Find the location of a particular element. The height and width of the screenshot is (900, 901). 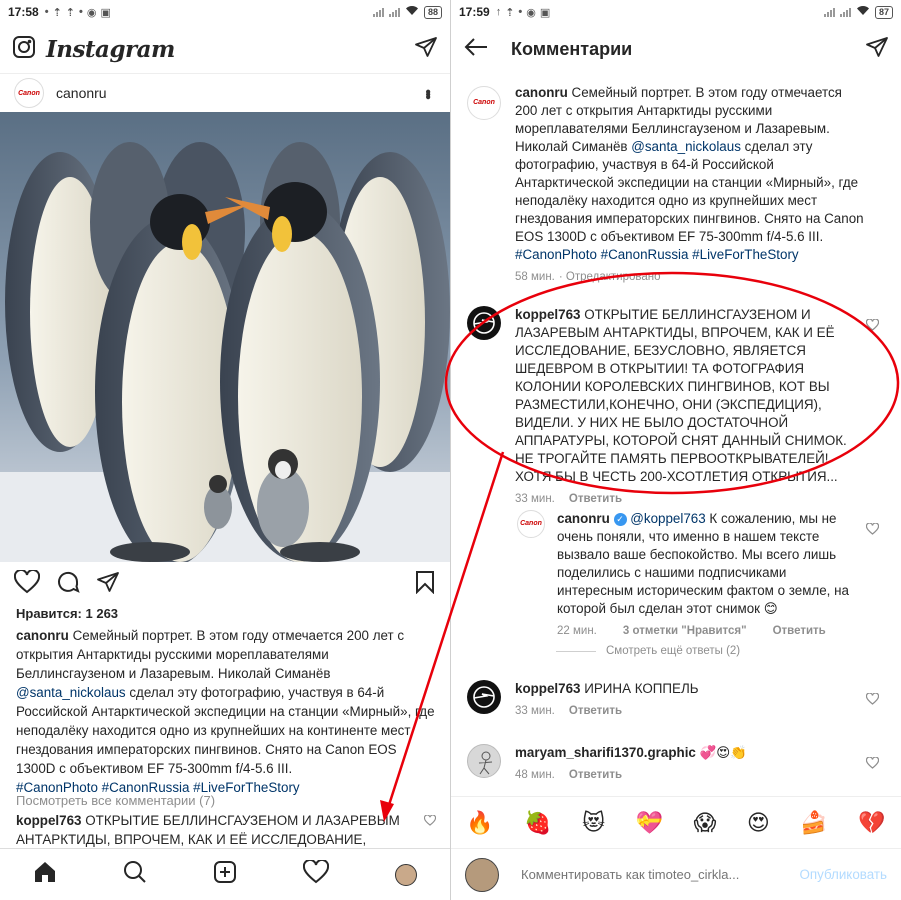

caption-mention: @santa_nickolaus is located at coordinates (71, 692).